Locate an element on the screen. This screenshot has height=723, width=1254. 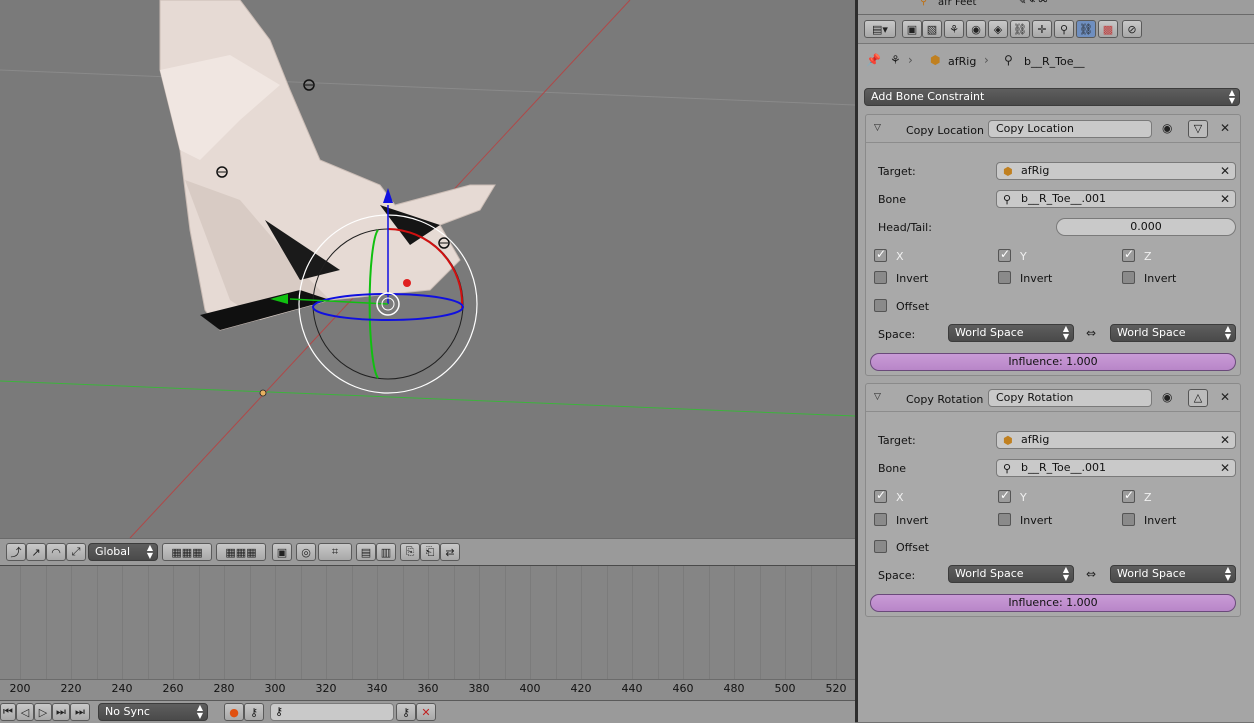
record-icon: ● is located at coordinates (234, 712).